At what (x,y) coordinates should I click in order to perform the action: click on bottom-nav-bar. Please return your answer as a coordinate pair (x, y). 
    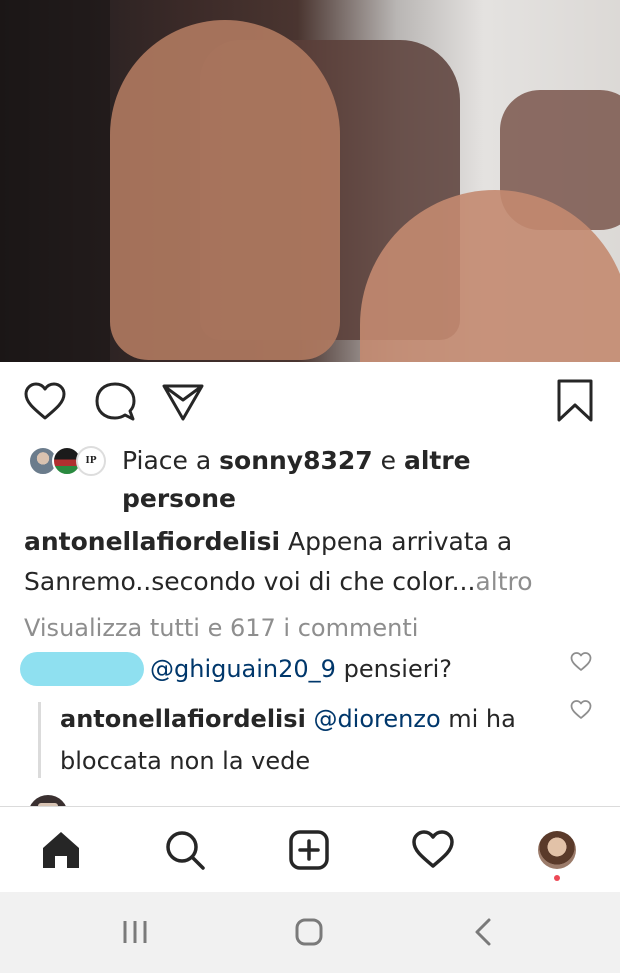
    Looking at the image, I should click on (310, 849).